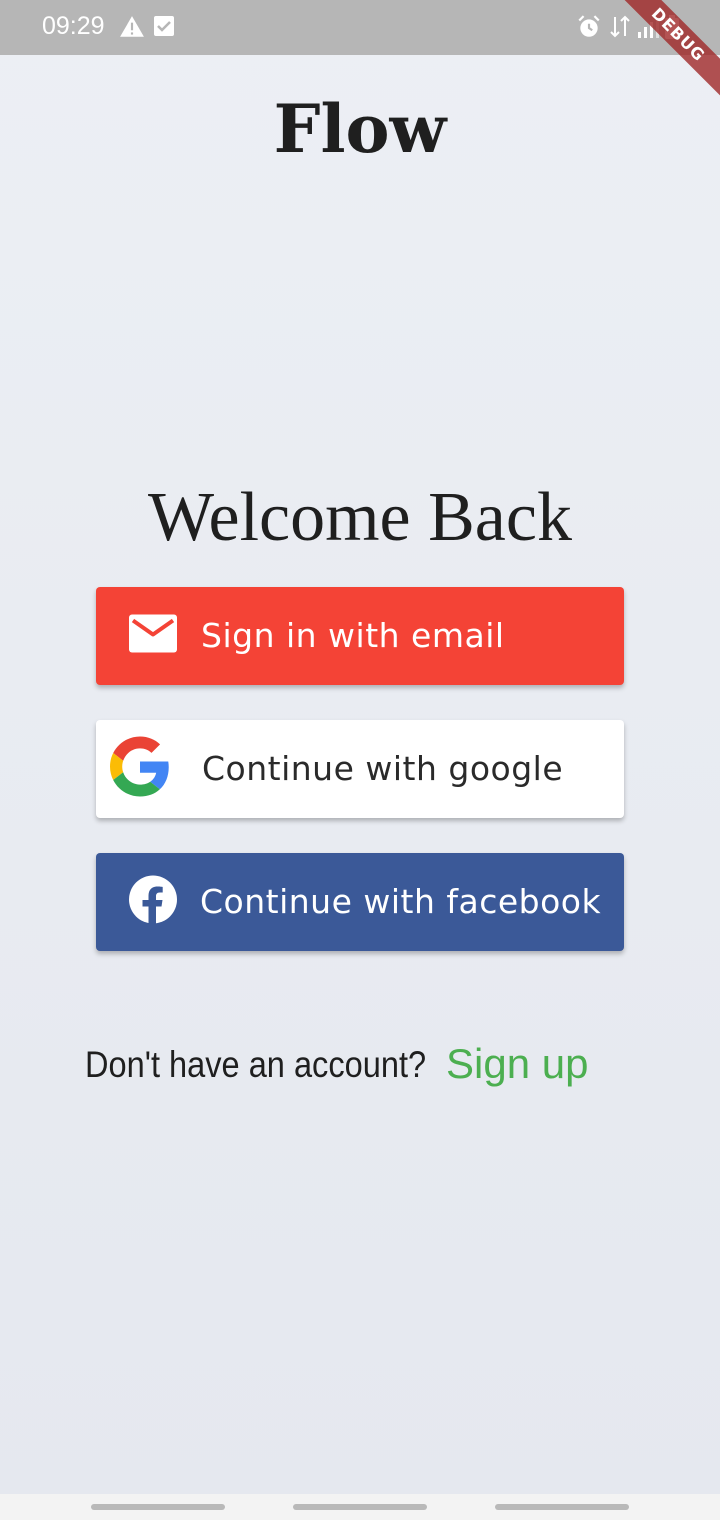  I want to click on sign-in-email-label: Sign in with email, so click(353, 635).